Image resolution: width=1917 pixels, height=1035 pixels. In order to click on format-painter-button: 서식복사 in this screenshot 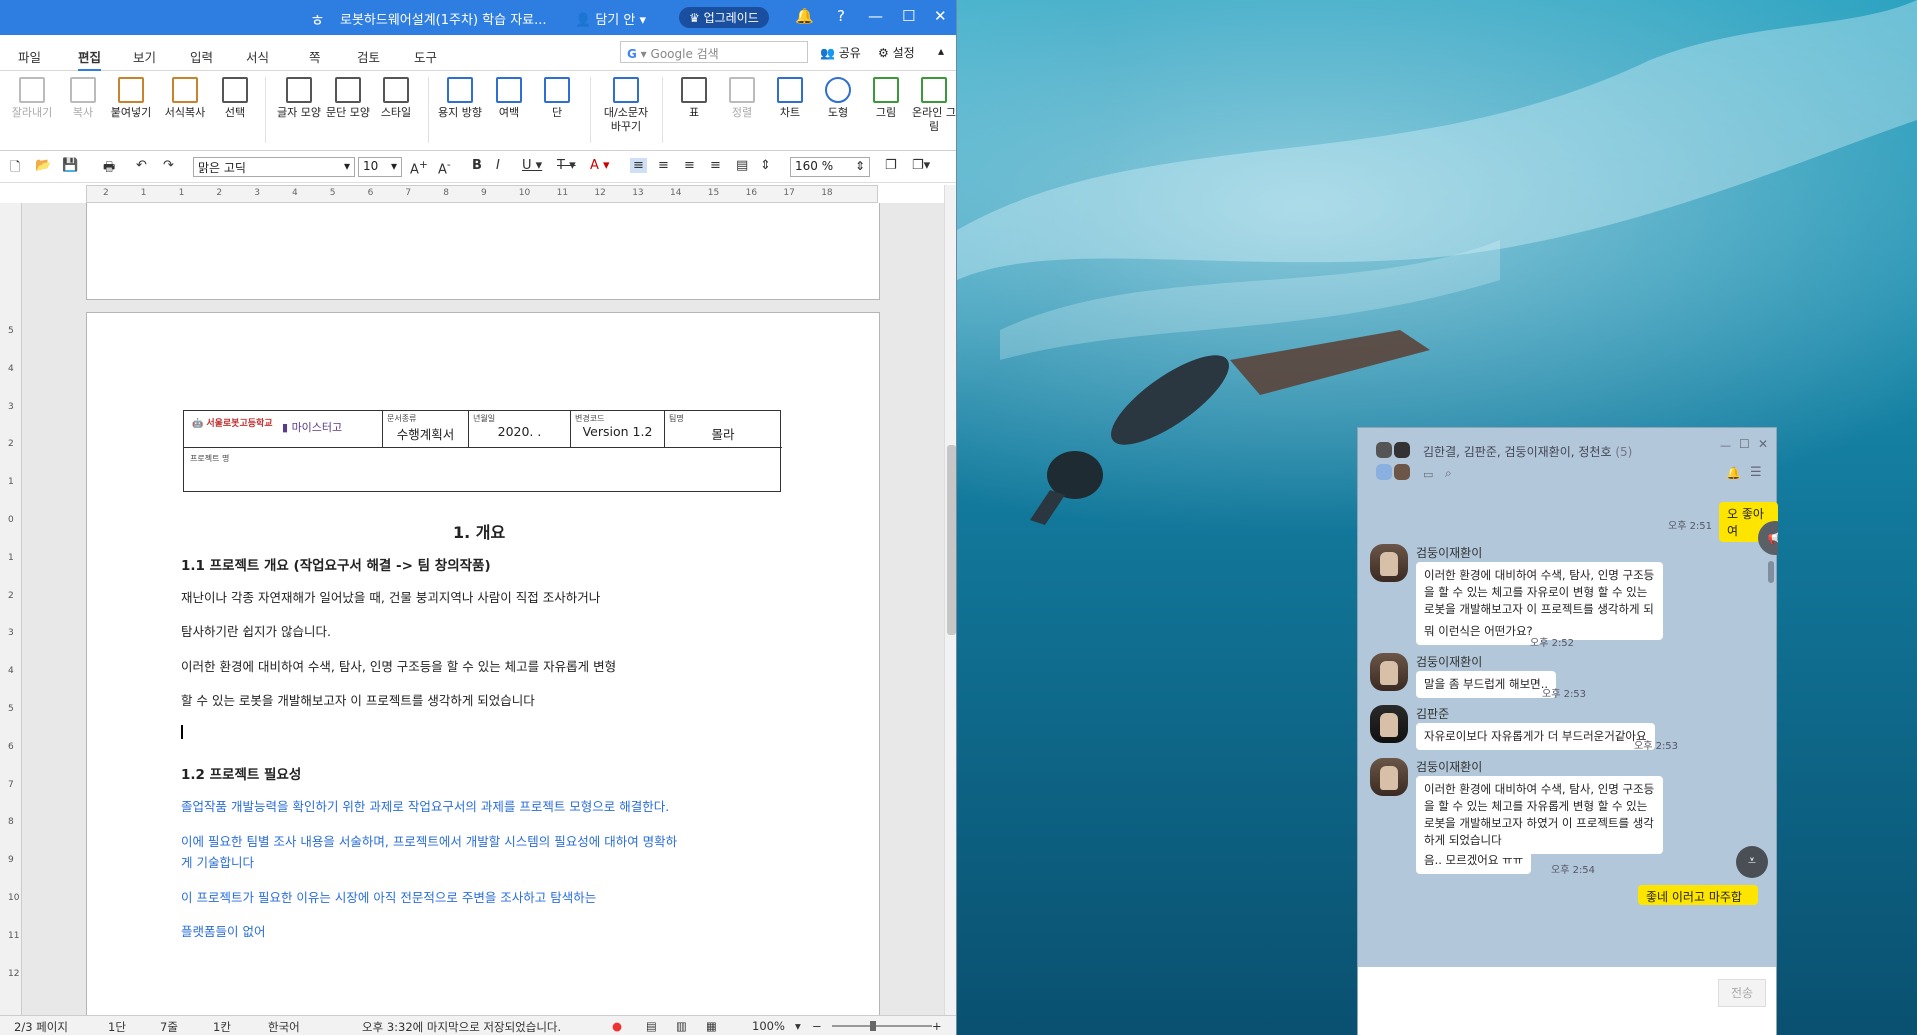, I will do `click(185, 98)`.